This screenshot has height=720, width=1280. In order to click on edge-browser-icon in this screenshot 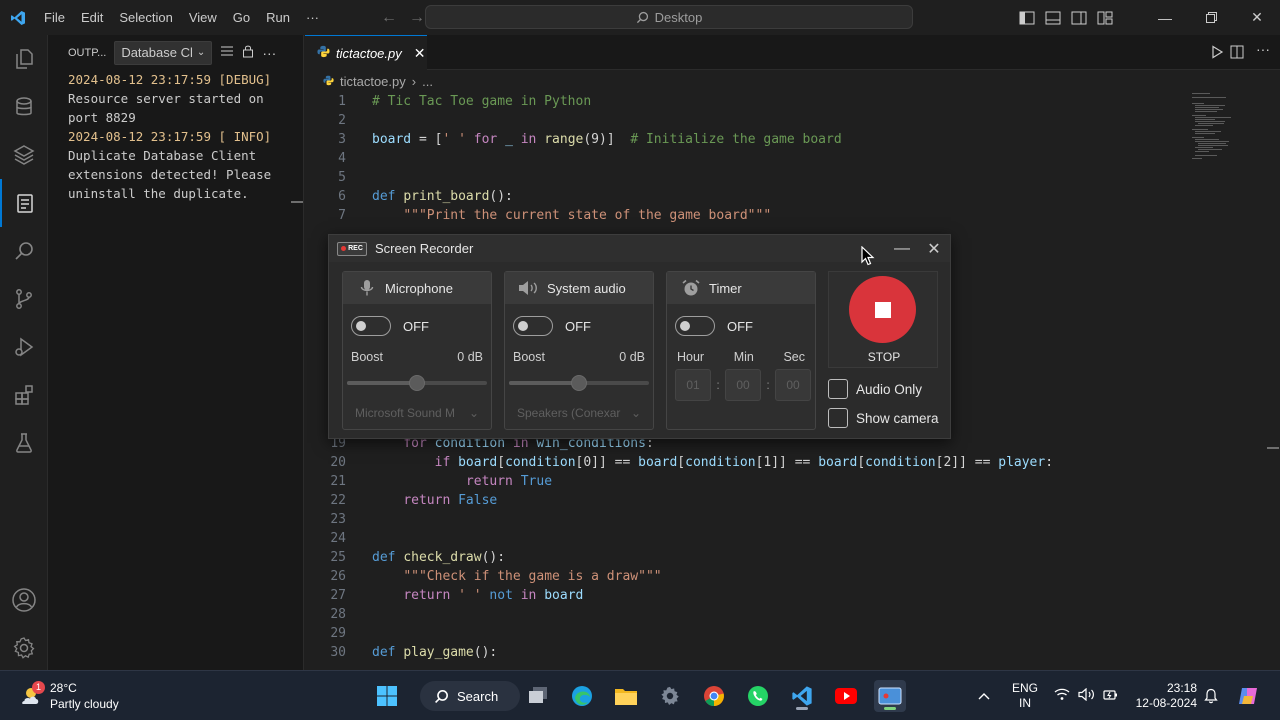, I will do `click(582, 696)`.